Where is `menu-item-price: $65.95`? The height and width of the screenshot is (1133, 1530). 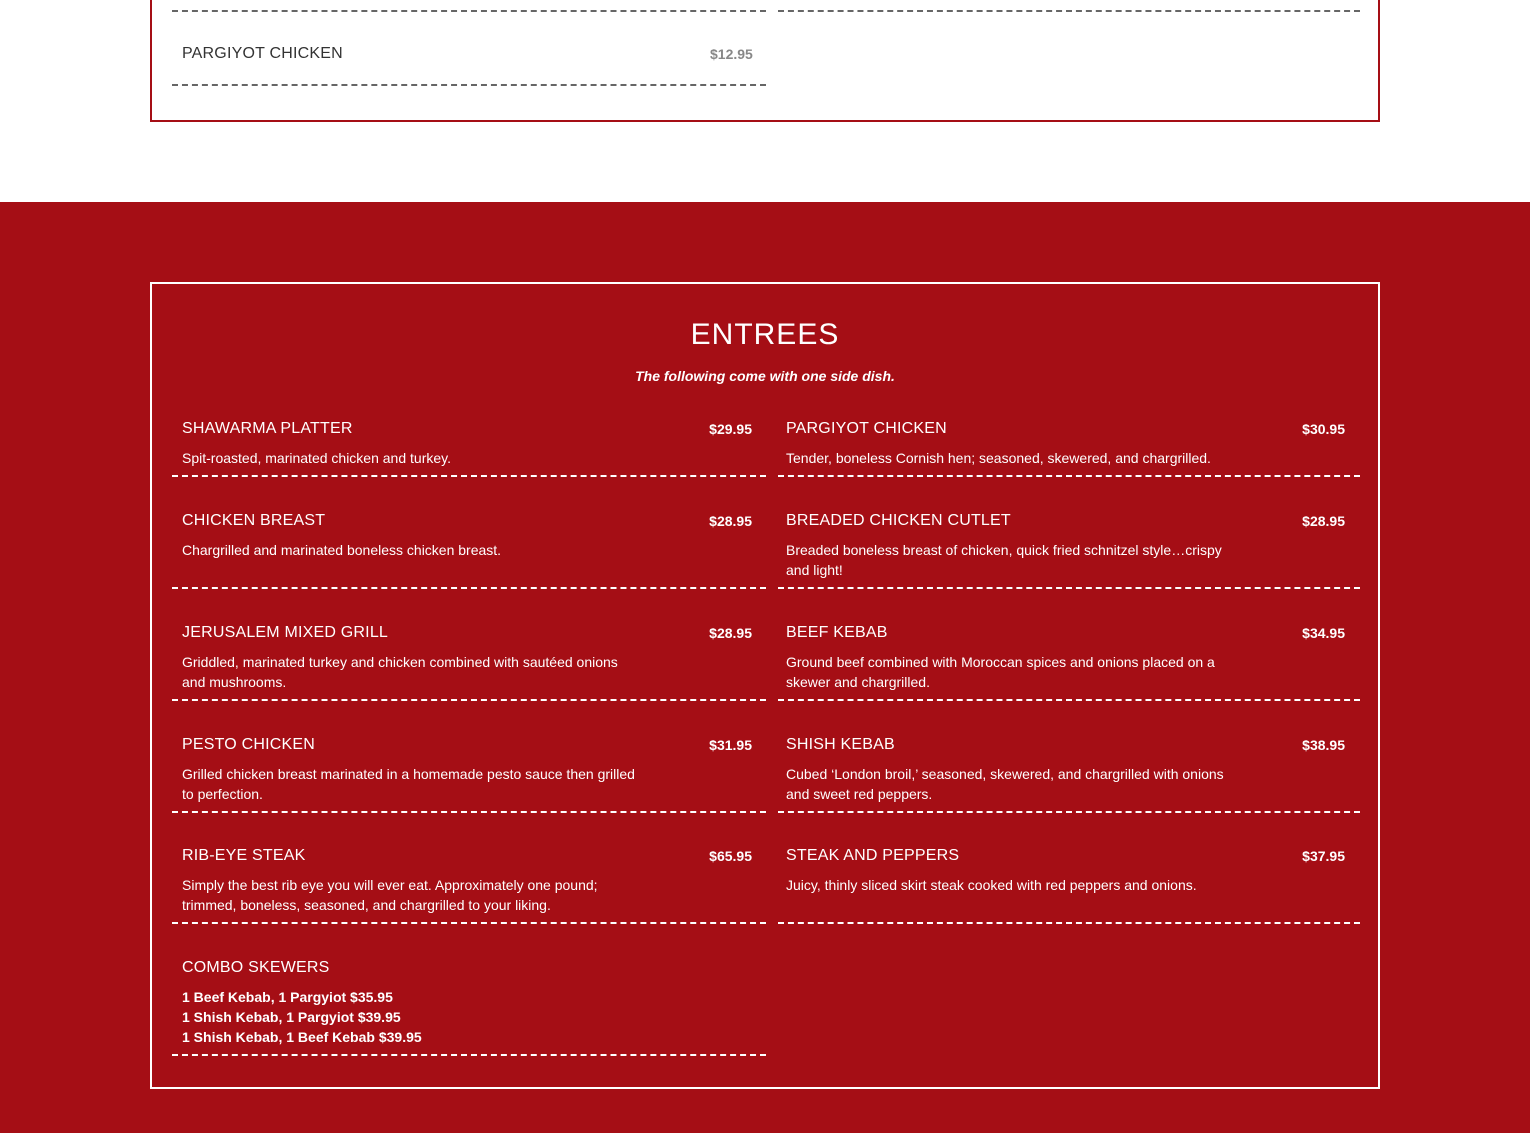 menu-item-price: $65.95 is located at coordinates (730, 856).